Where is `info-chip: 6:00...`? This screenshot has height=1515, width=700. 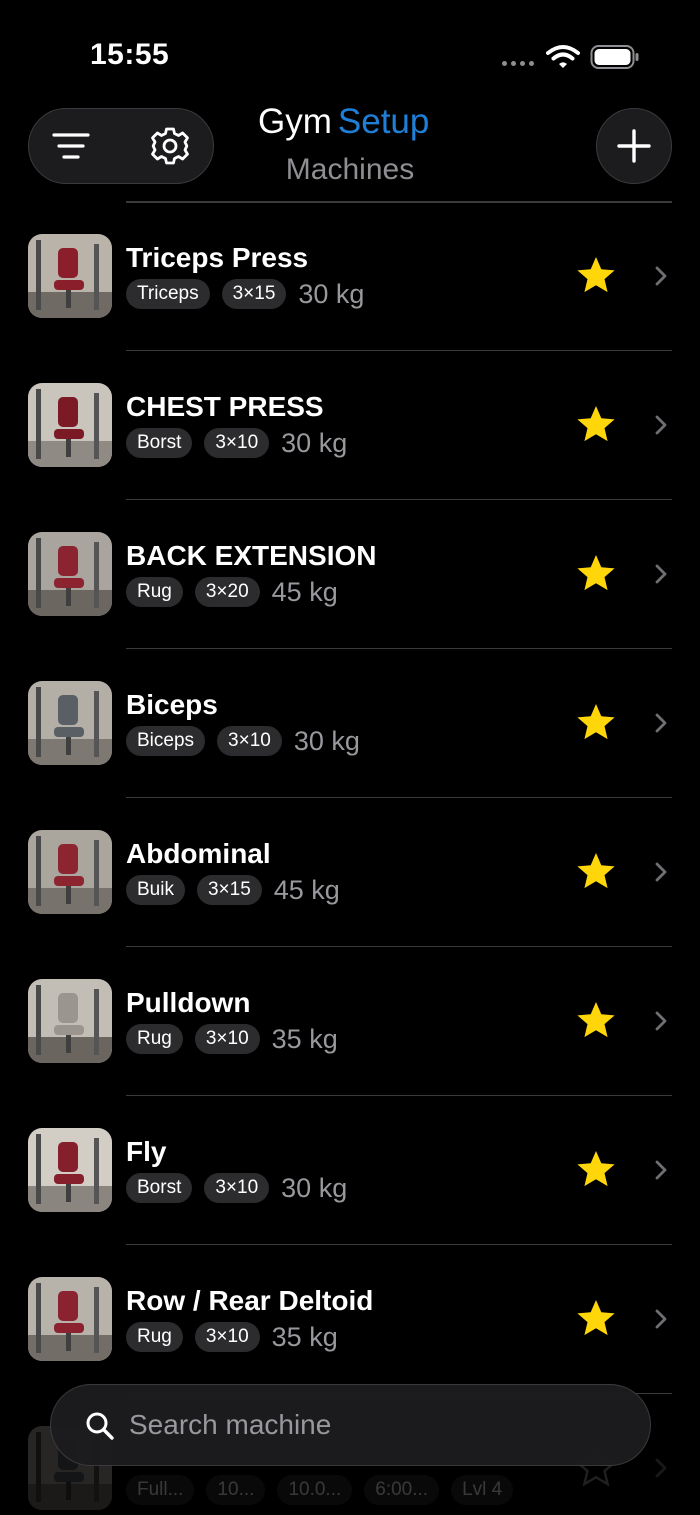 info-chip: 6:00... is located at coordinates (402, 1490).